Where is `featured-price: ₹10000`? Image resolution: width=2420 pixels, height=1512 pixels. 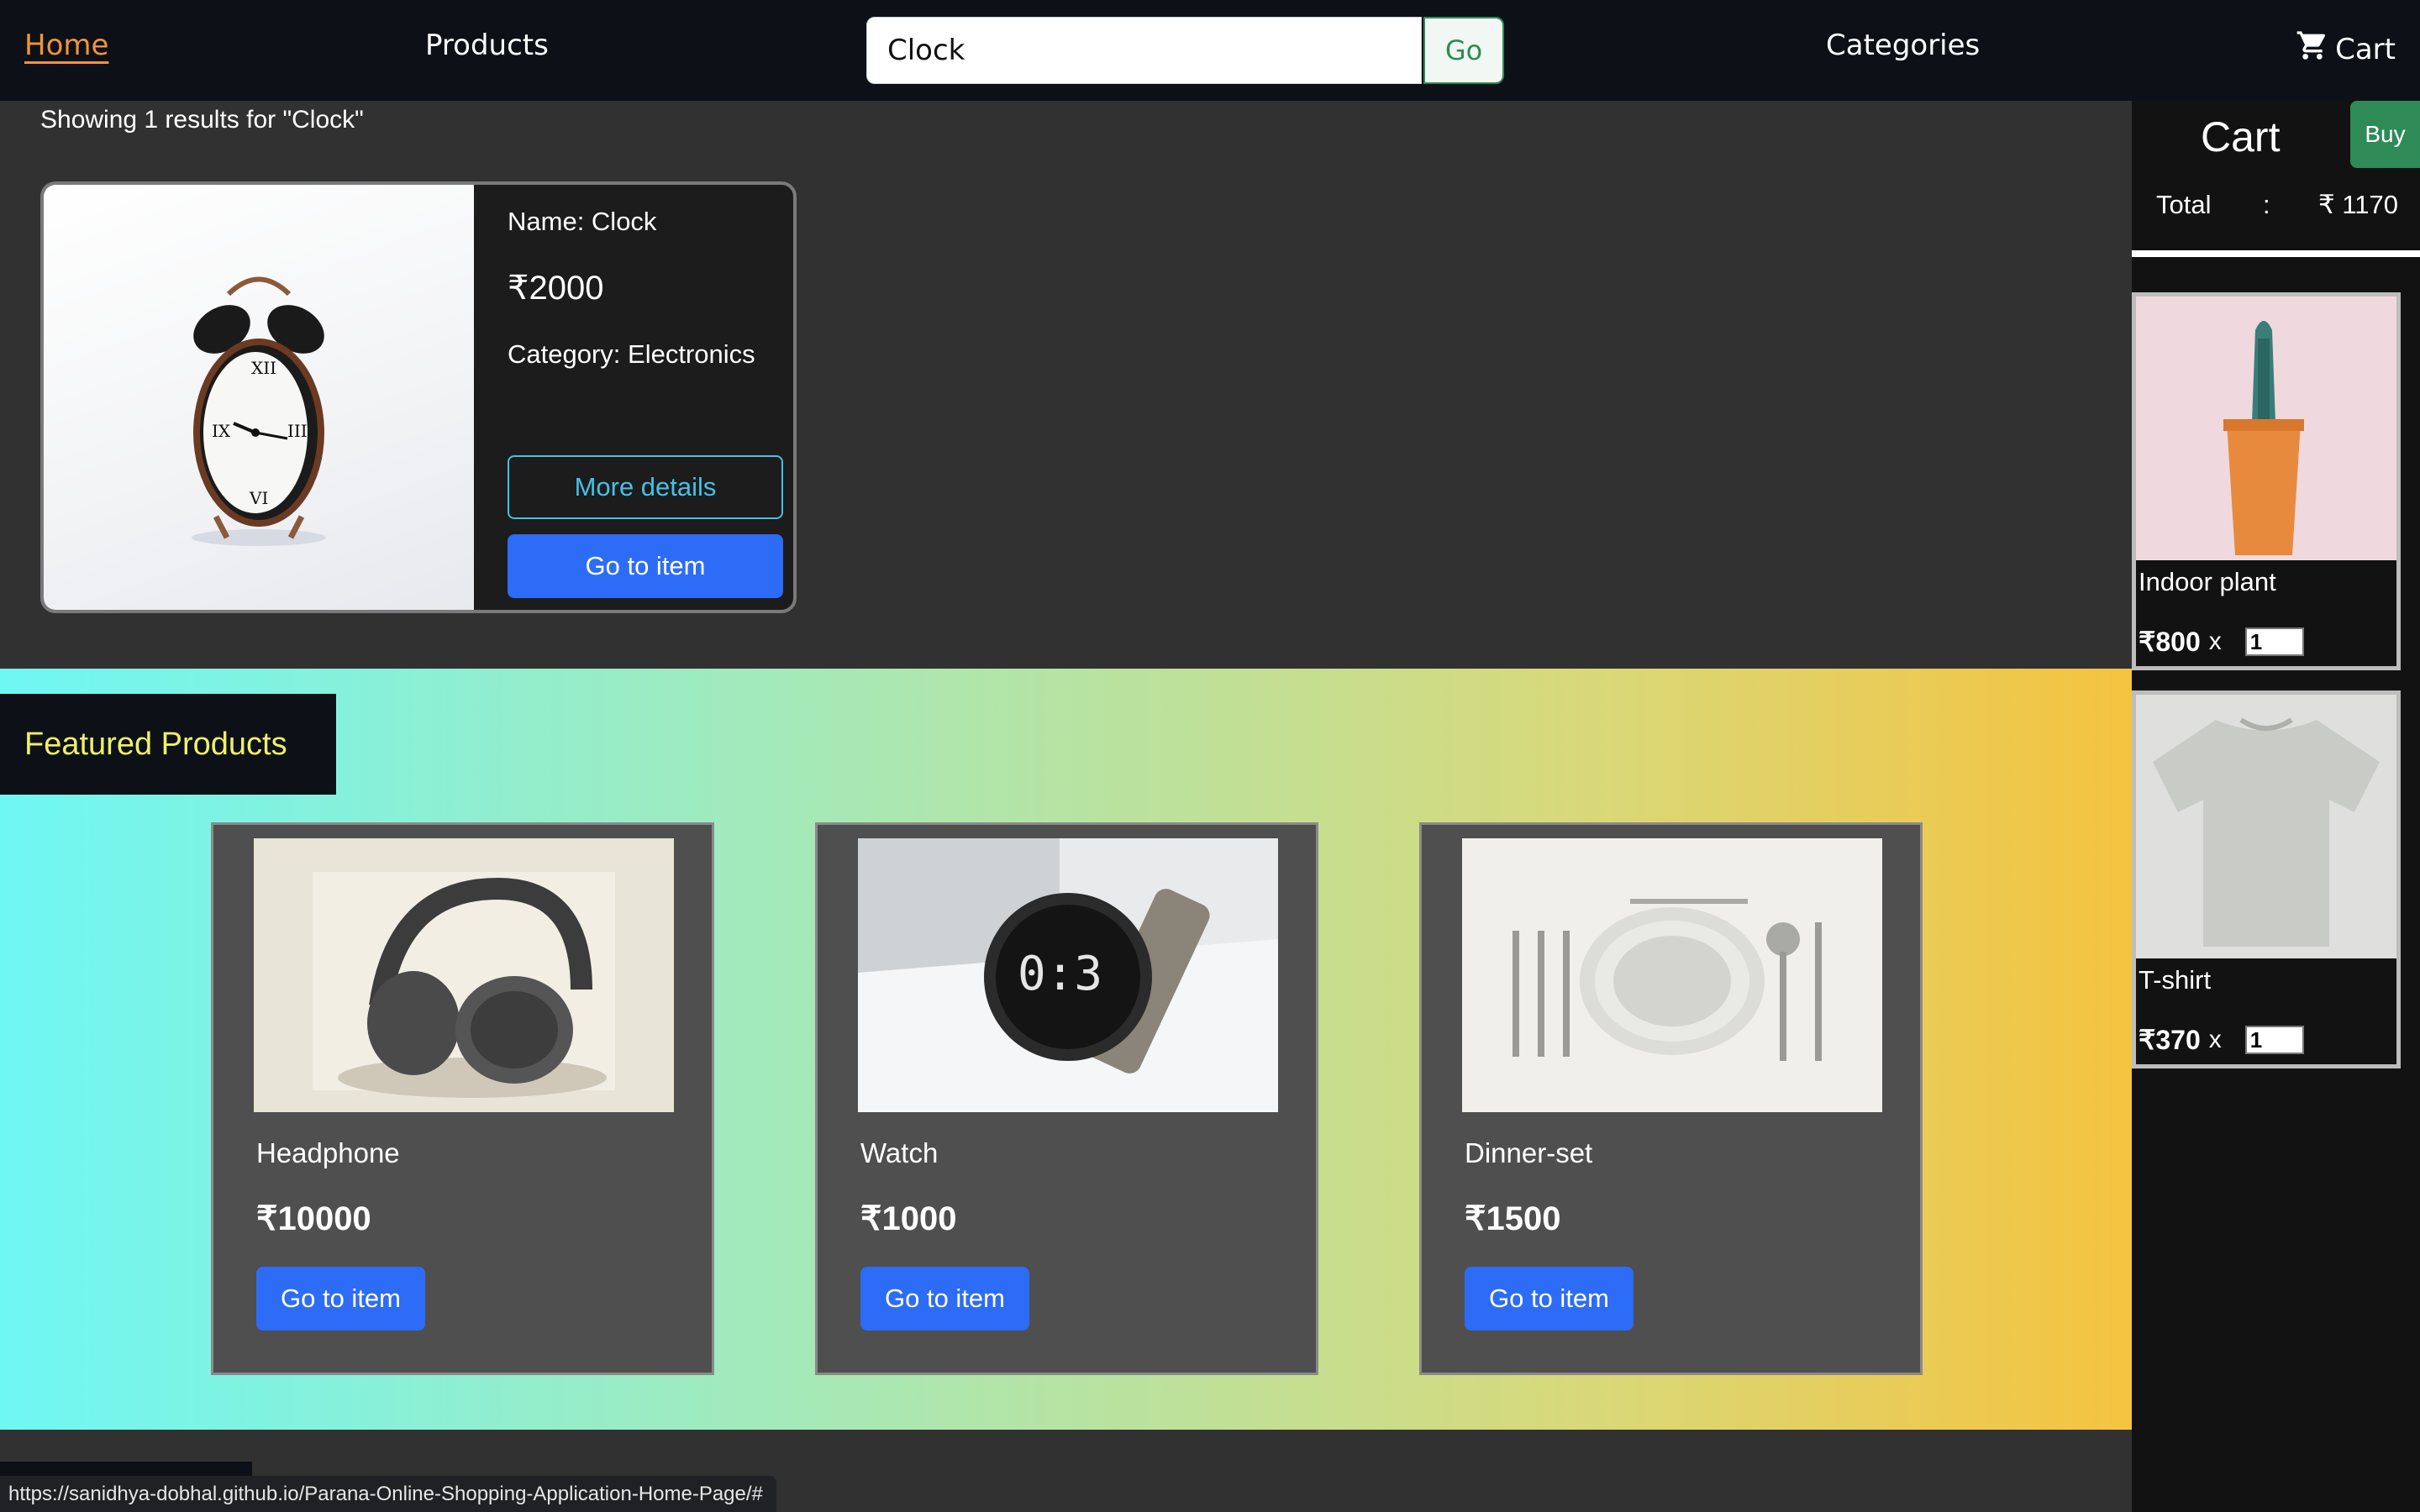 featured-price: ₹10000 is located at coordinates (314, 1218).